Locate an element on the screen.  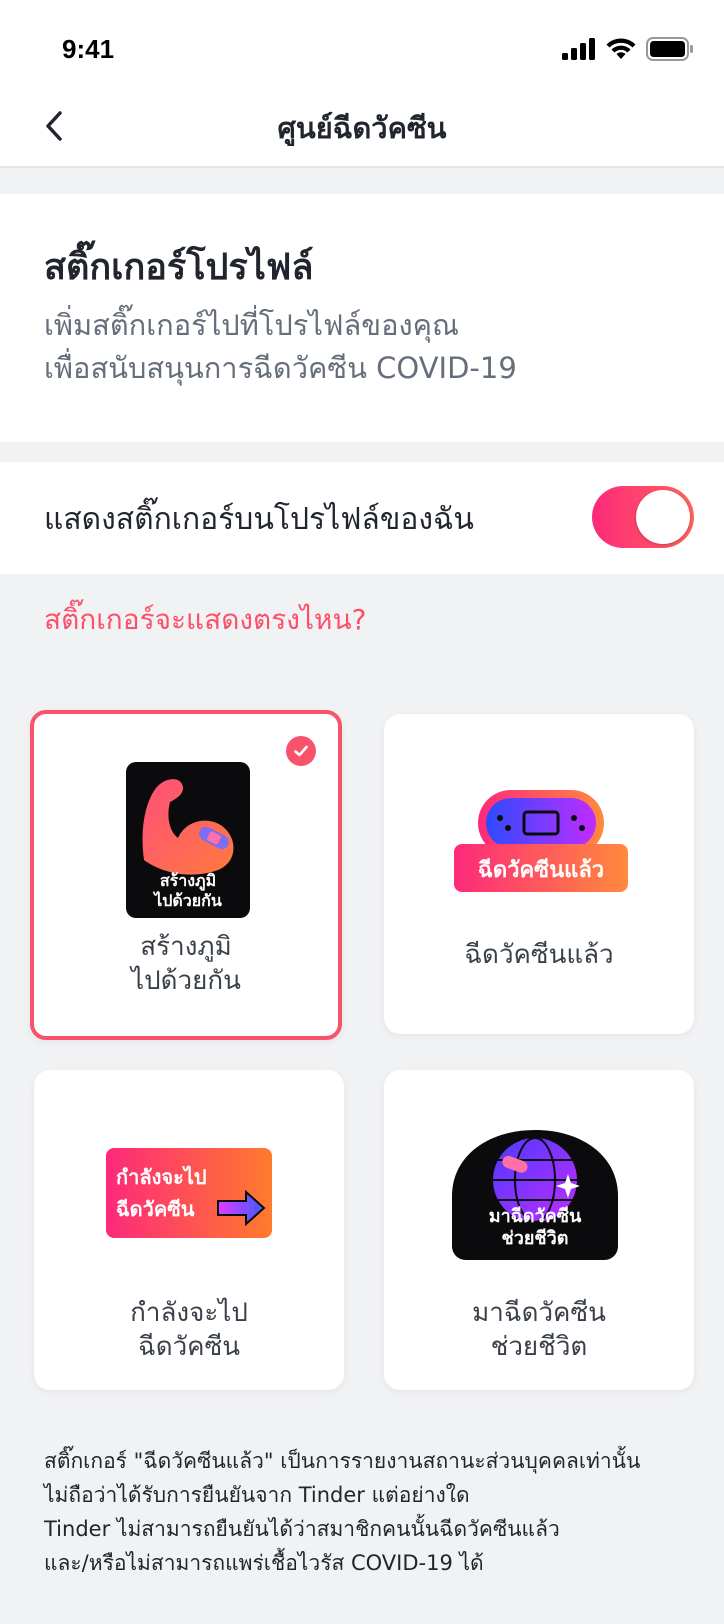
nav-bar: ศูนย์ฉีดวัคซีน is located at coordinates (362, 129).